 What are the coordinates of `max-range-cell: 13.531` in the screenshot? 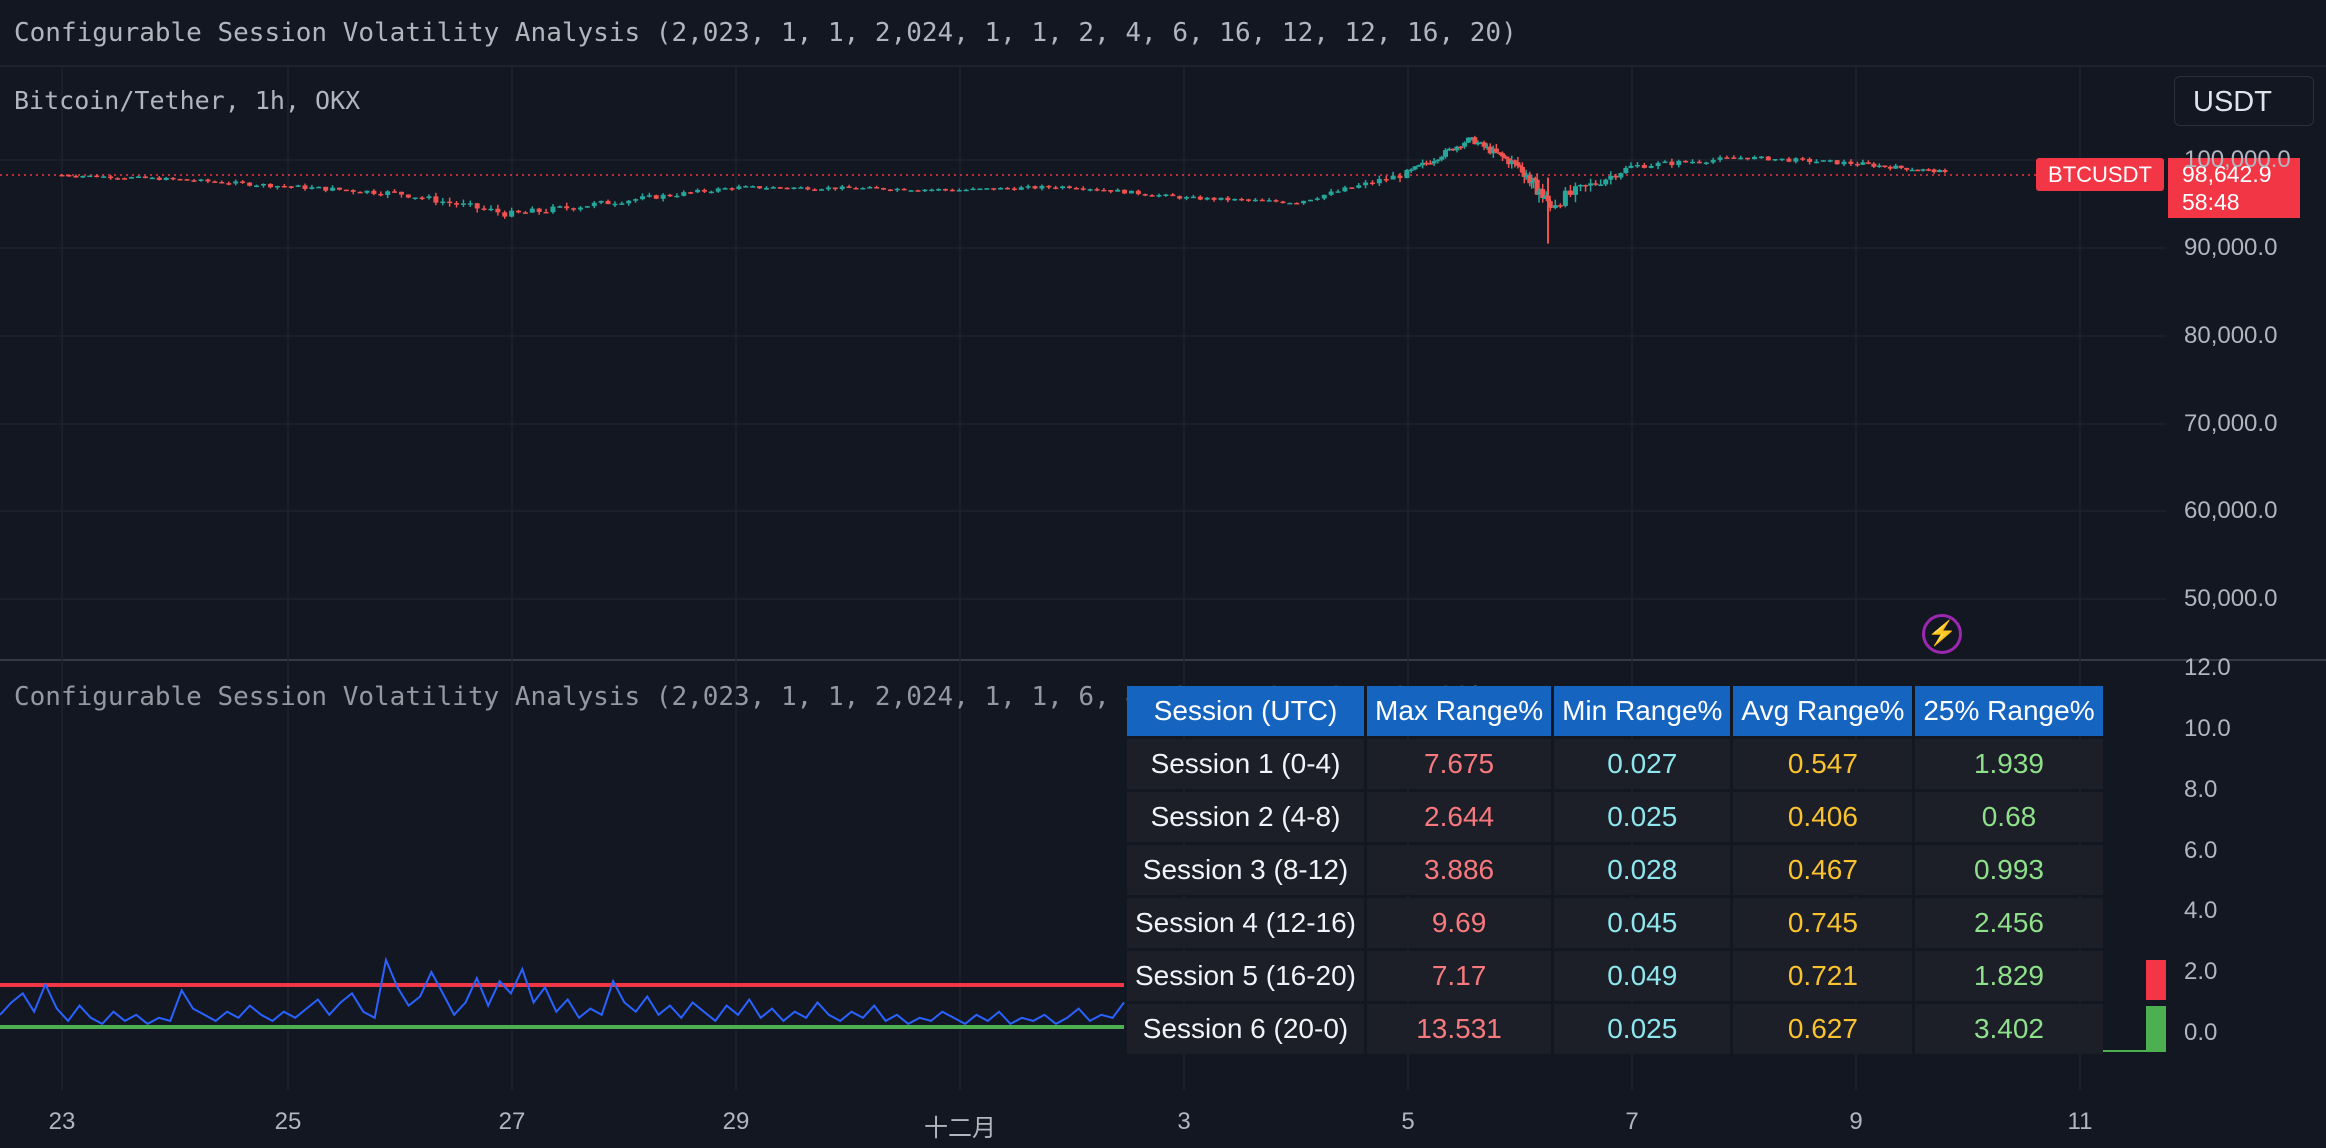 It's located at (1459, 1029).